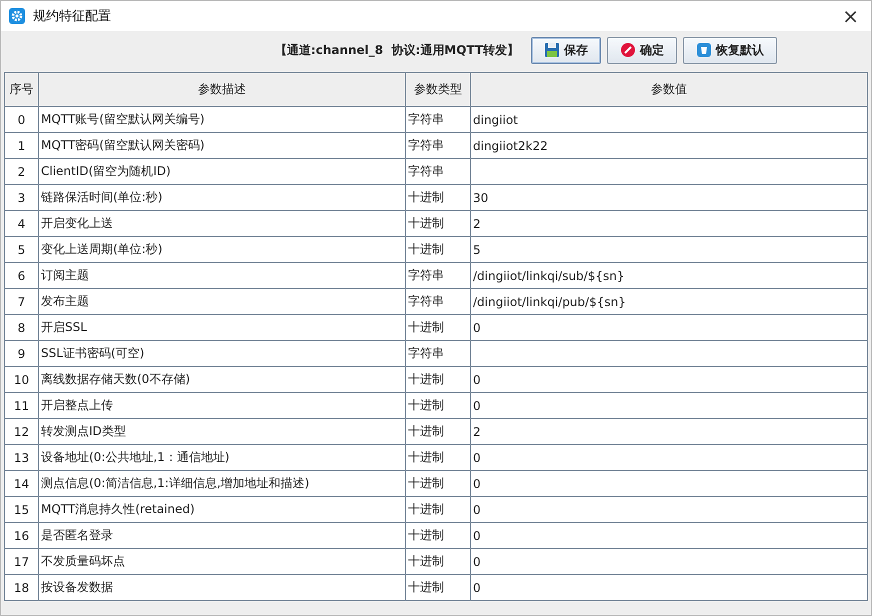  Describe the element at coordinates (17, 16) in the screenshot. I see `gear-icon` at that location.